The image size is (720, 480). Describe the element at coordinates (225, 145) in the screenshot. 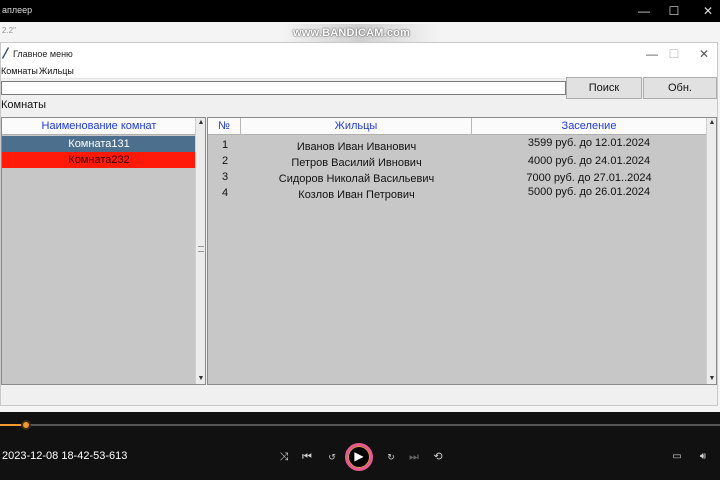

I see `cell-number: 1` at that location.